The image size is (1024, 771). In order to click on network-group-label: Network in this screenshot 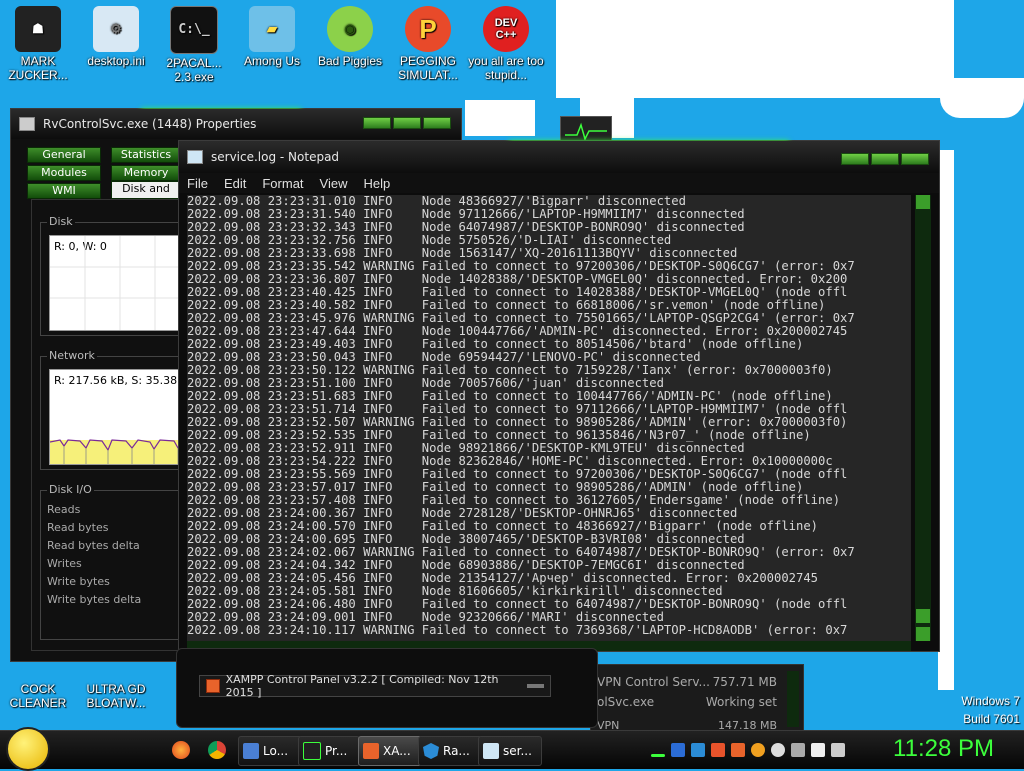, I will do `click(72, 355)`.